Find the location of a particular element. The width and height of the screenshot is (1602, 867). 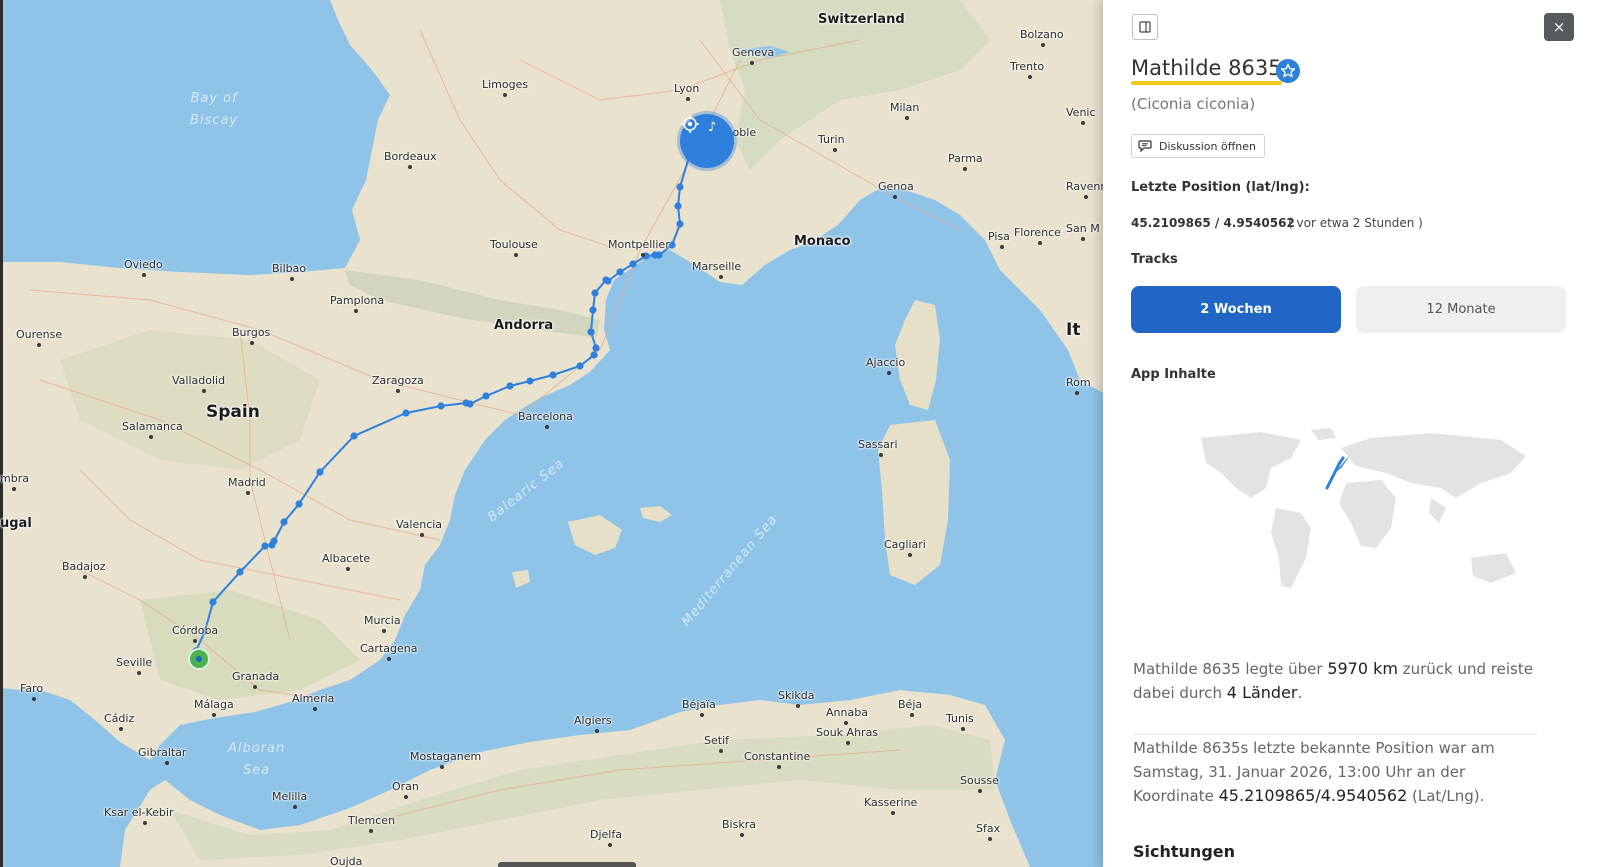

current-position-marker: ♪ is located at coordinates (707, 141).